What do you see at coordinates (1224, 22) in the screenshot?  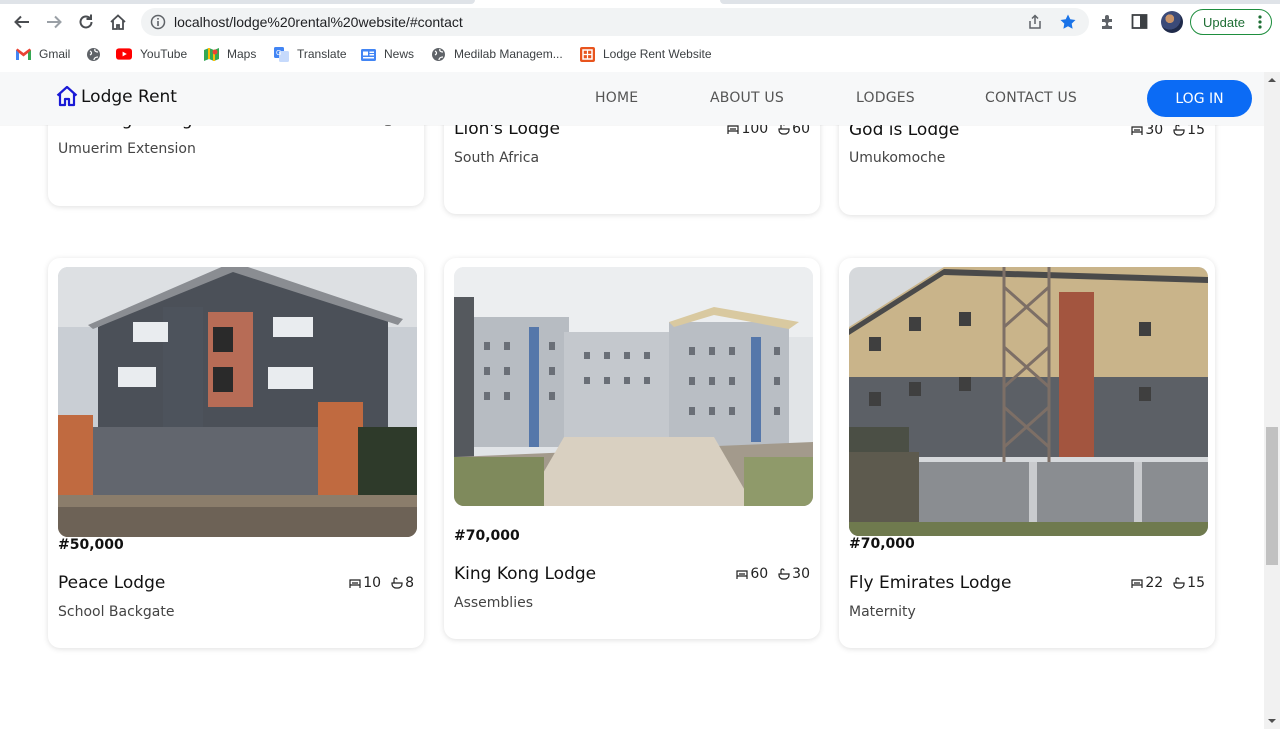 I see `update-label: Update` at bounding box center [1224, 22].